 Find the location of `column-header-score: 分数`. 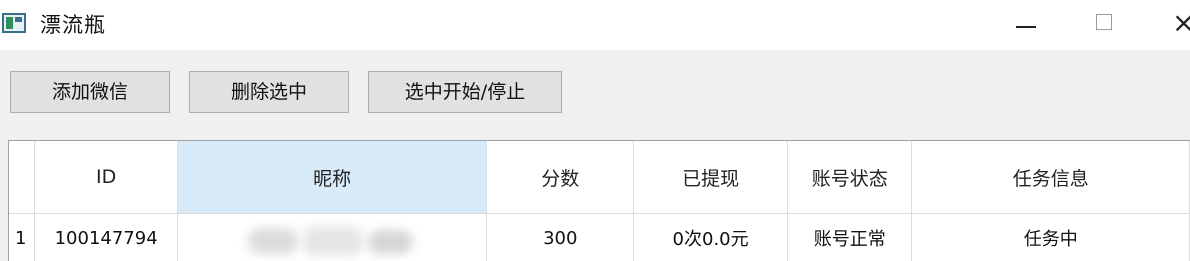

column-header-score: 分数 is located at coordinates (560, 177).